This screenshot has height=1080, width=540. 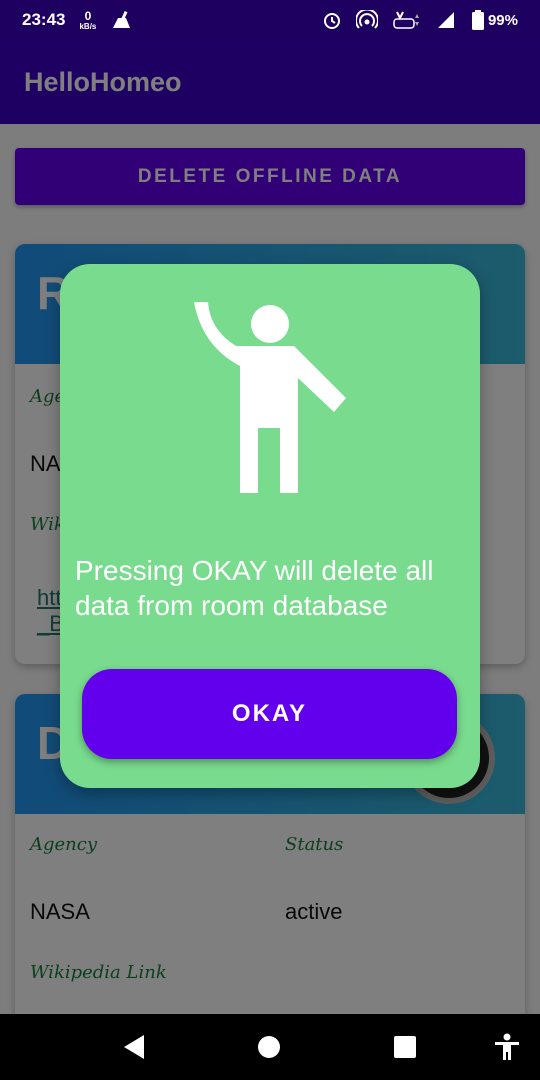 I want to click on recents-button, so click(x=405, y=1047).